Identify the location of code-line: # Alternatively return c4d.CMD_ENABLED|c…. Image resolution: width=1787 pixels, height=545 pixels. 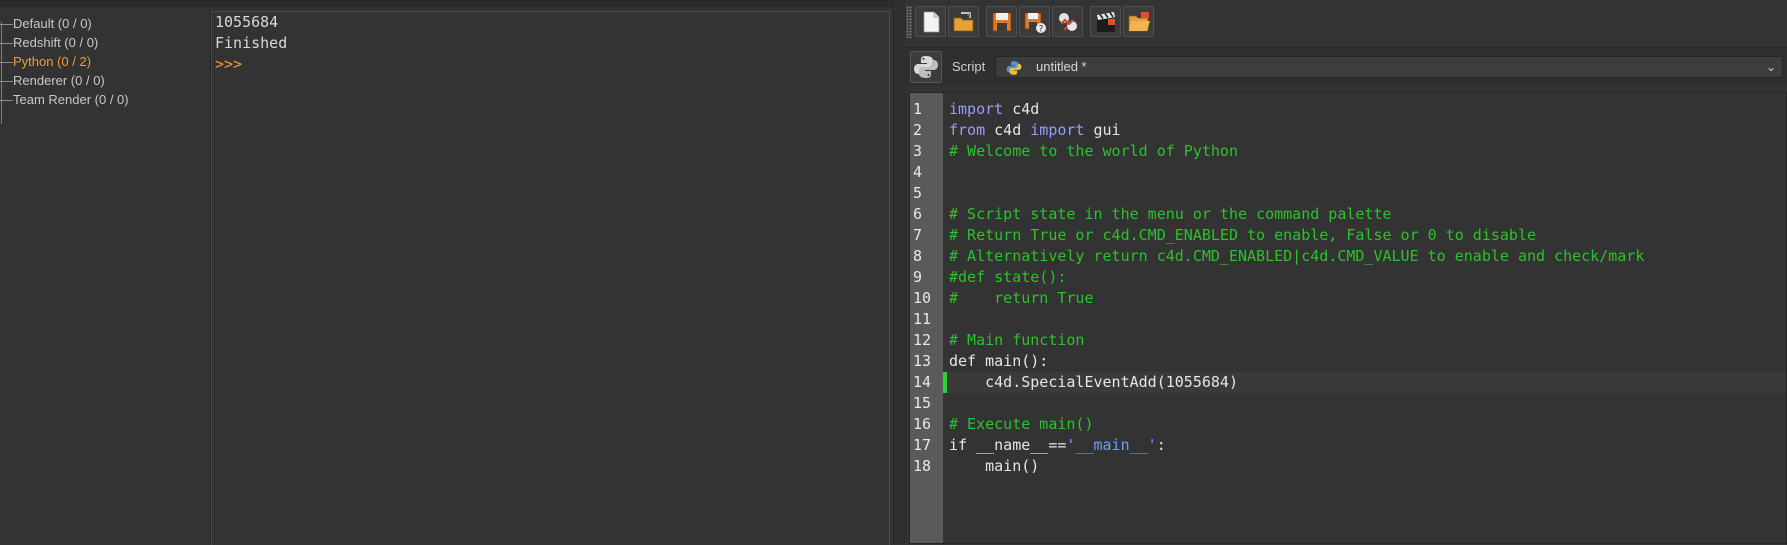
(1366, 256).